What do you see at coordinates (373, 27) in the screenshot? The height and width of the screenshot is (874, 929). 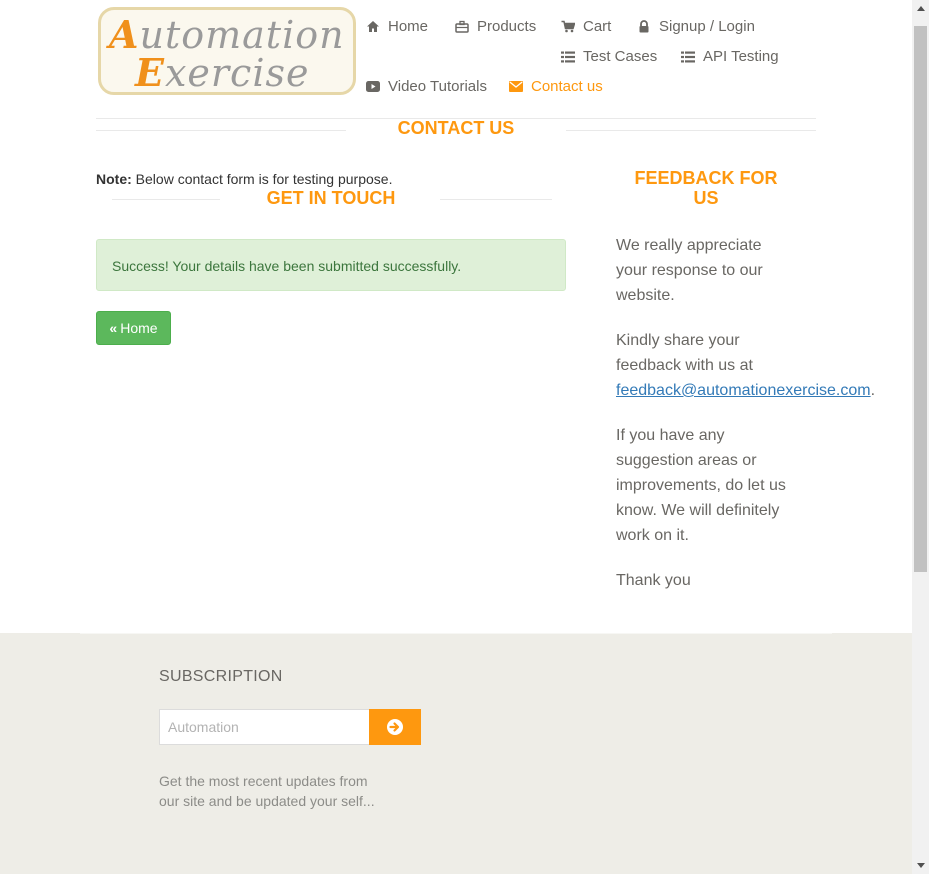 I see `home-icon` at bounding box center [373, 27].